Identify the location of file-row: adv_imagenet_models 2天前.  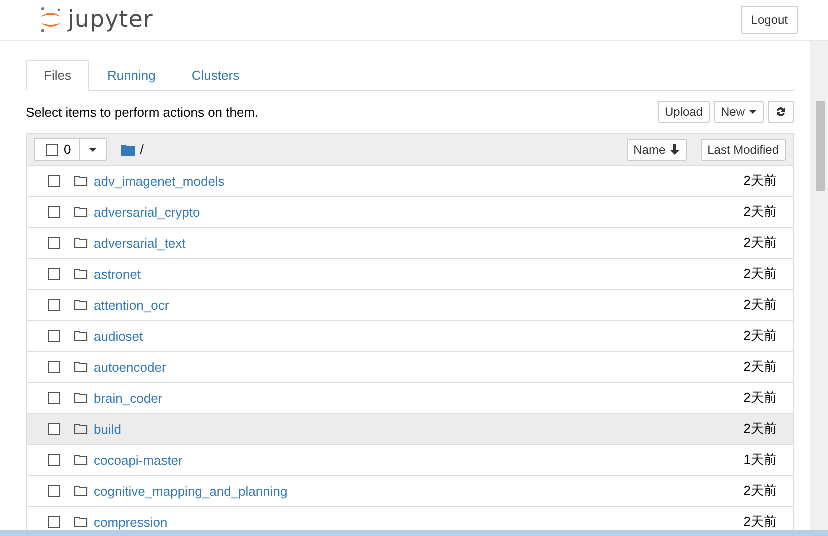
(410, 181).